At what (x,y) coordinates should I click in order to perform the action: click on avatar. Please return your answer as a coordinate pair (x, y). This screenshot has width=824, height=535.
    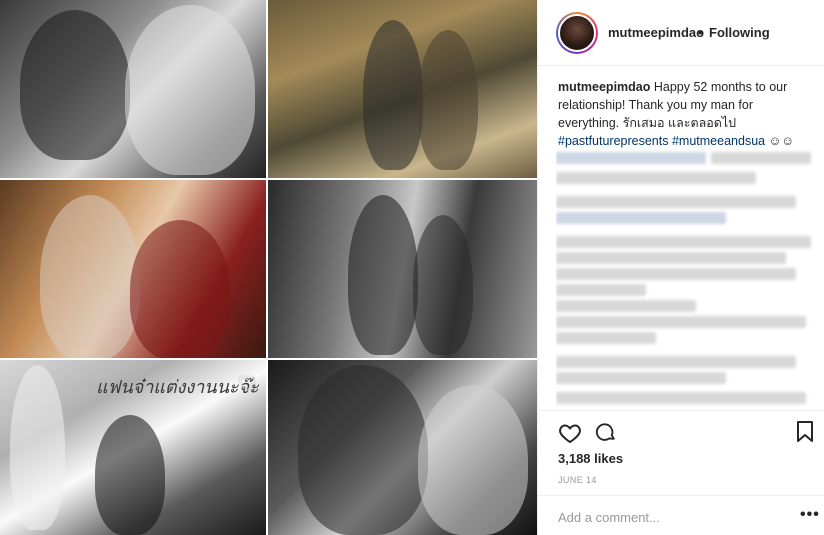
    Looking at the image, I should click on (577, 33).